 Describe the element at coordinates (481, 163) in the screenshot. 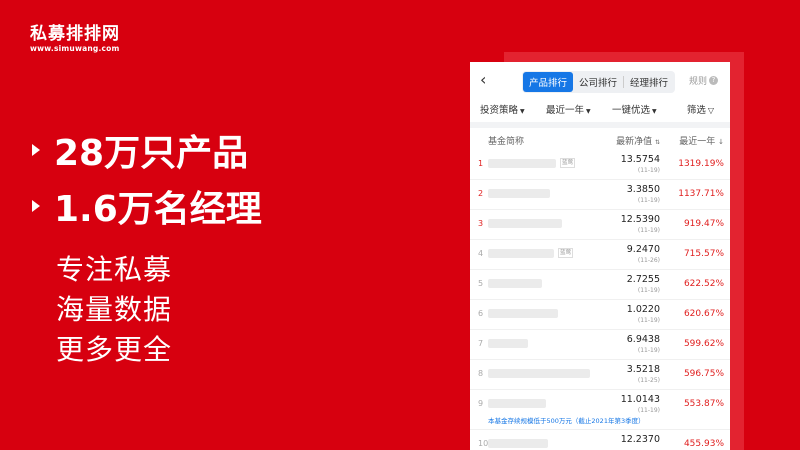

I see `row-rank: 1` at that location.